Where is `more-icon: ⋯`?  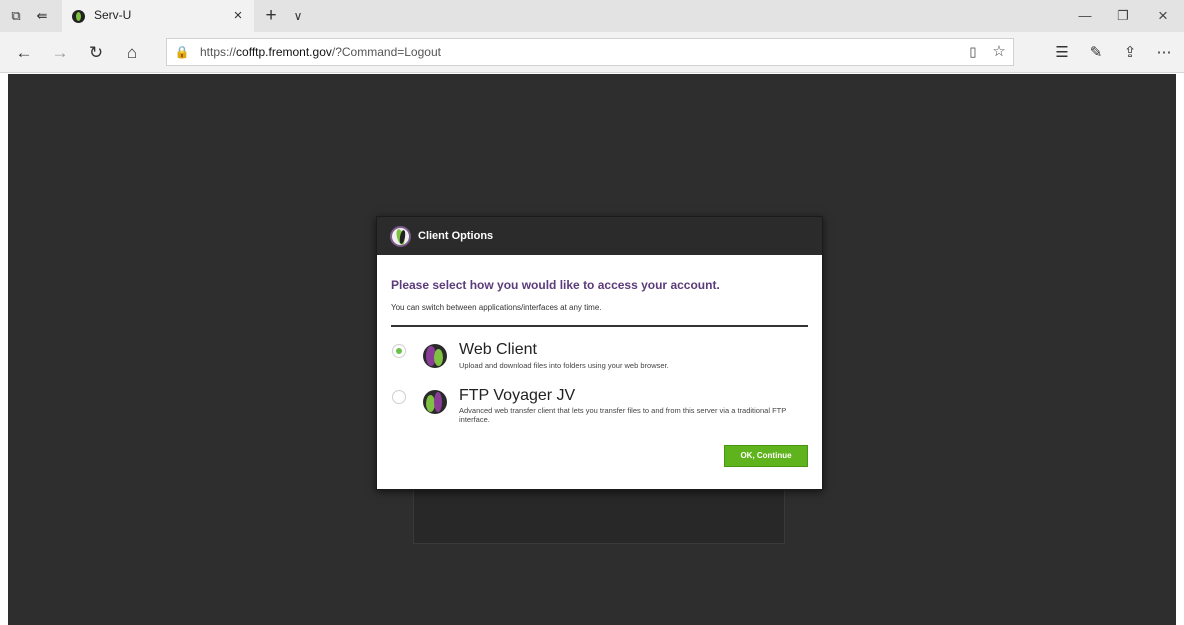 more-icon: ⋯ is located at coordinates (1164, 53).